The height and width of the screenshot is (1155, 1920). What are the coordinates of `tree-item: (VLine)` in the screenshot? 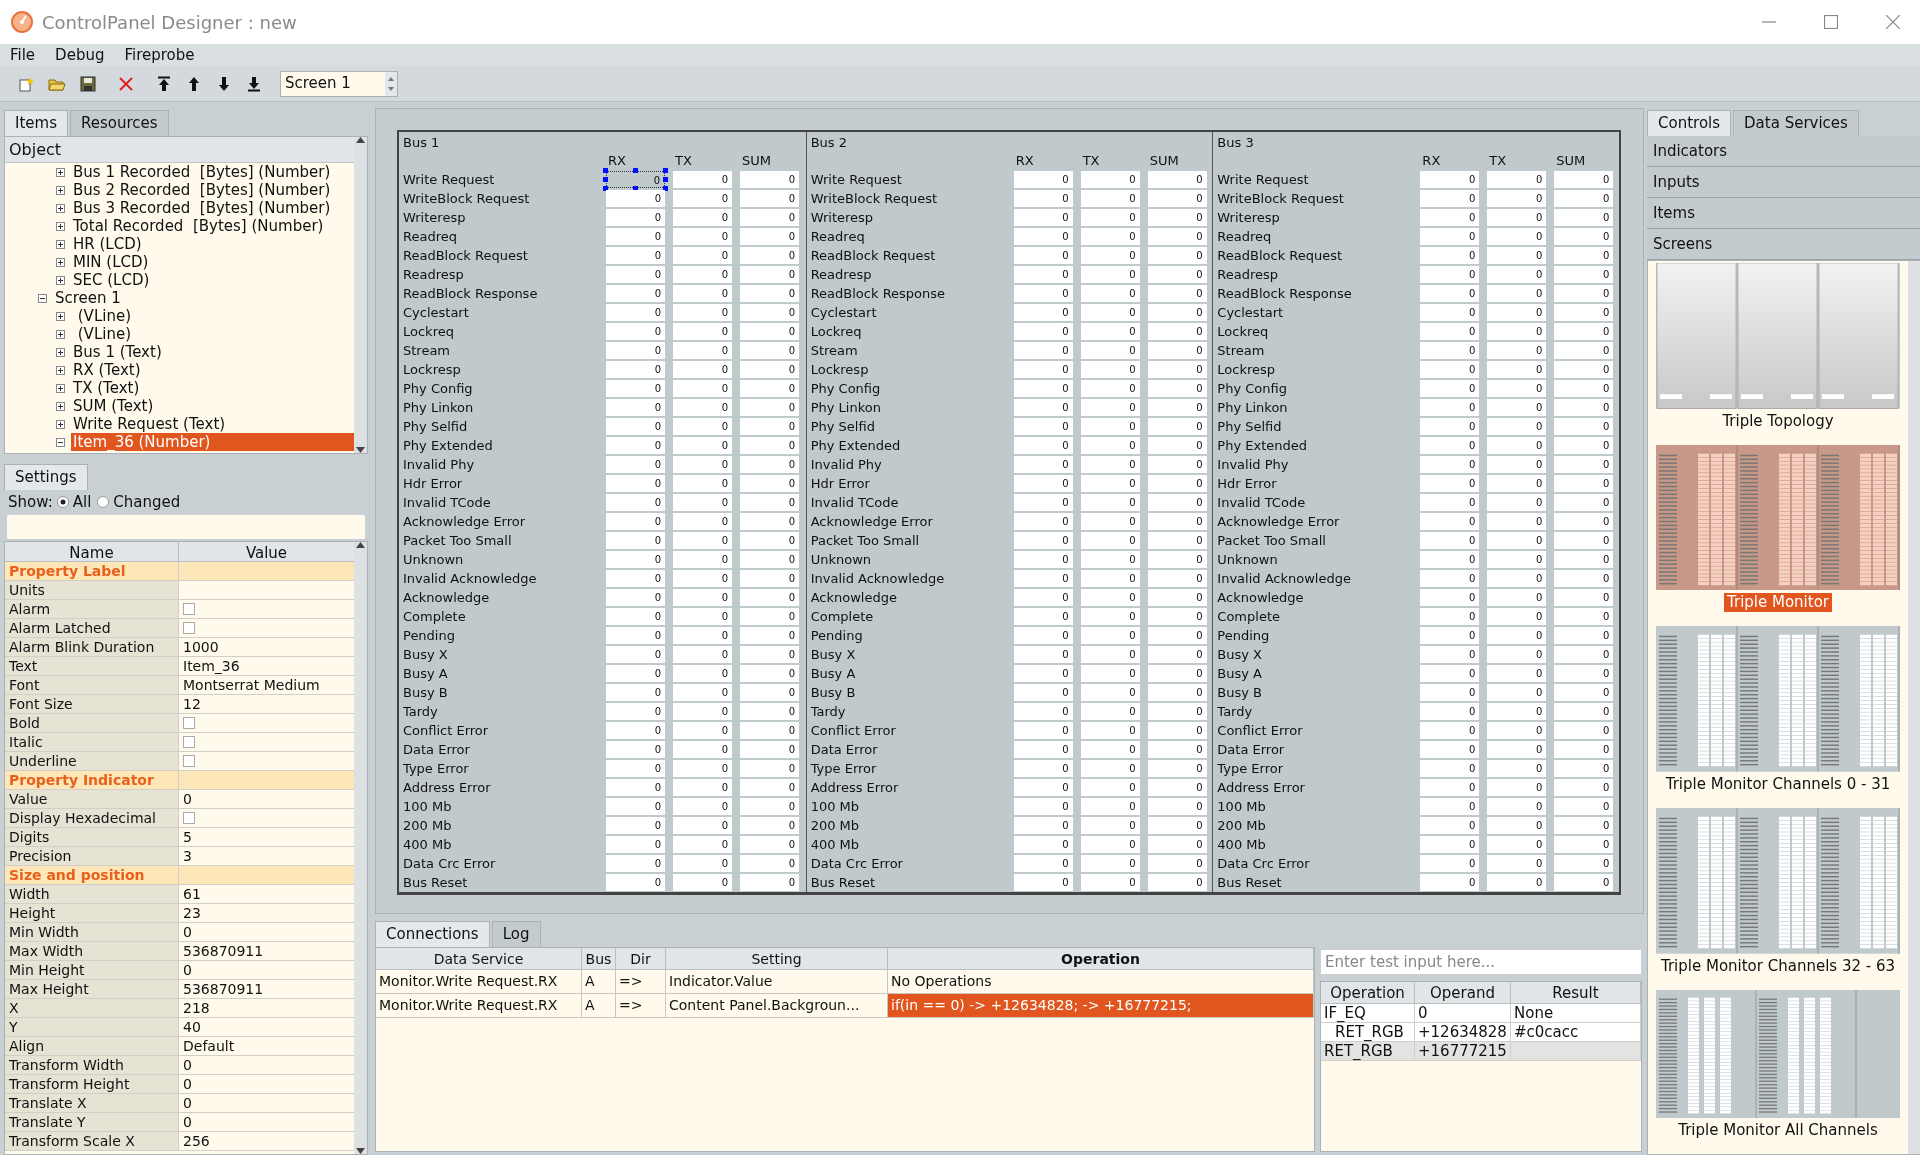 It's located at (103, 334).